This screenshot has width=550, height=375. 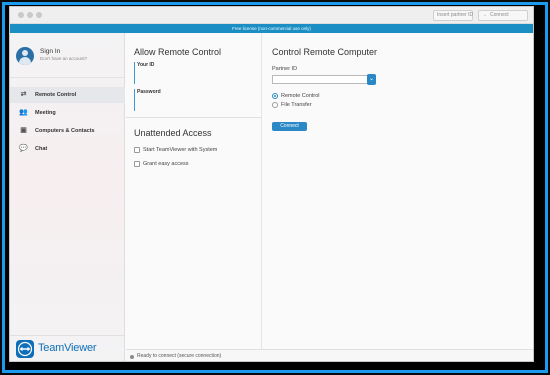 I want to click on sidebar-item-label: Chat, so click(x=41, y=149).